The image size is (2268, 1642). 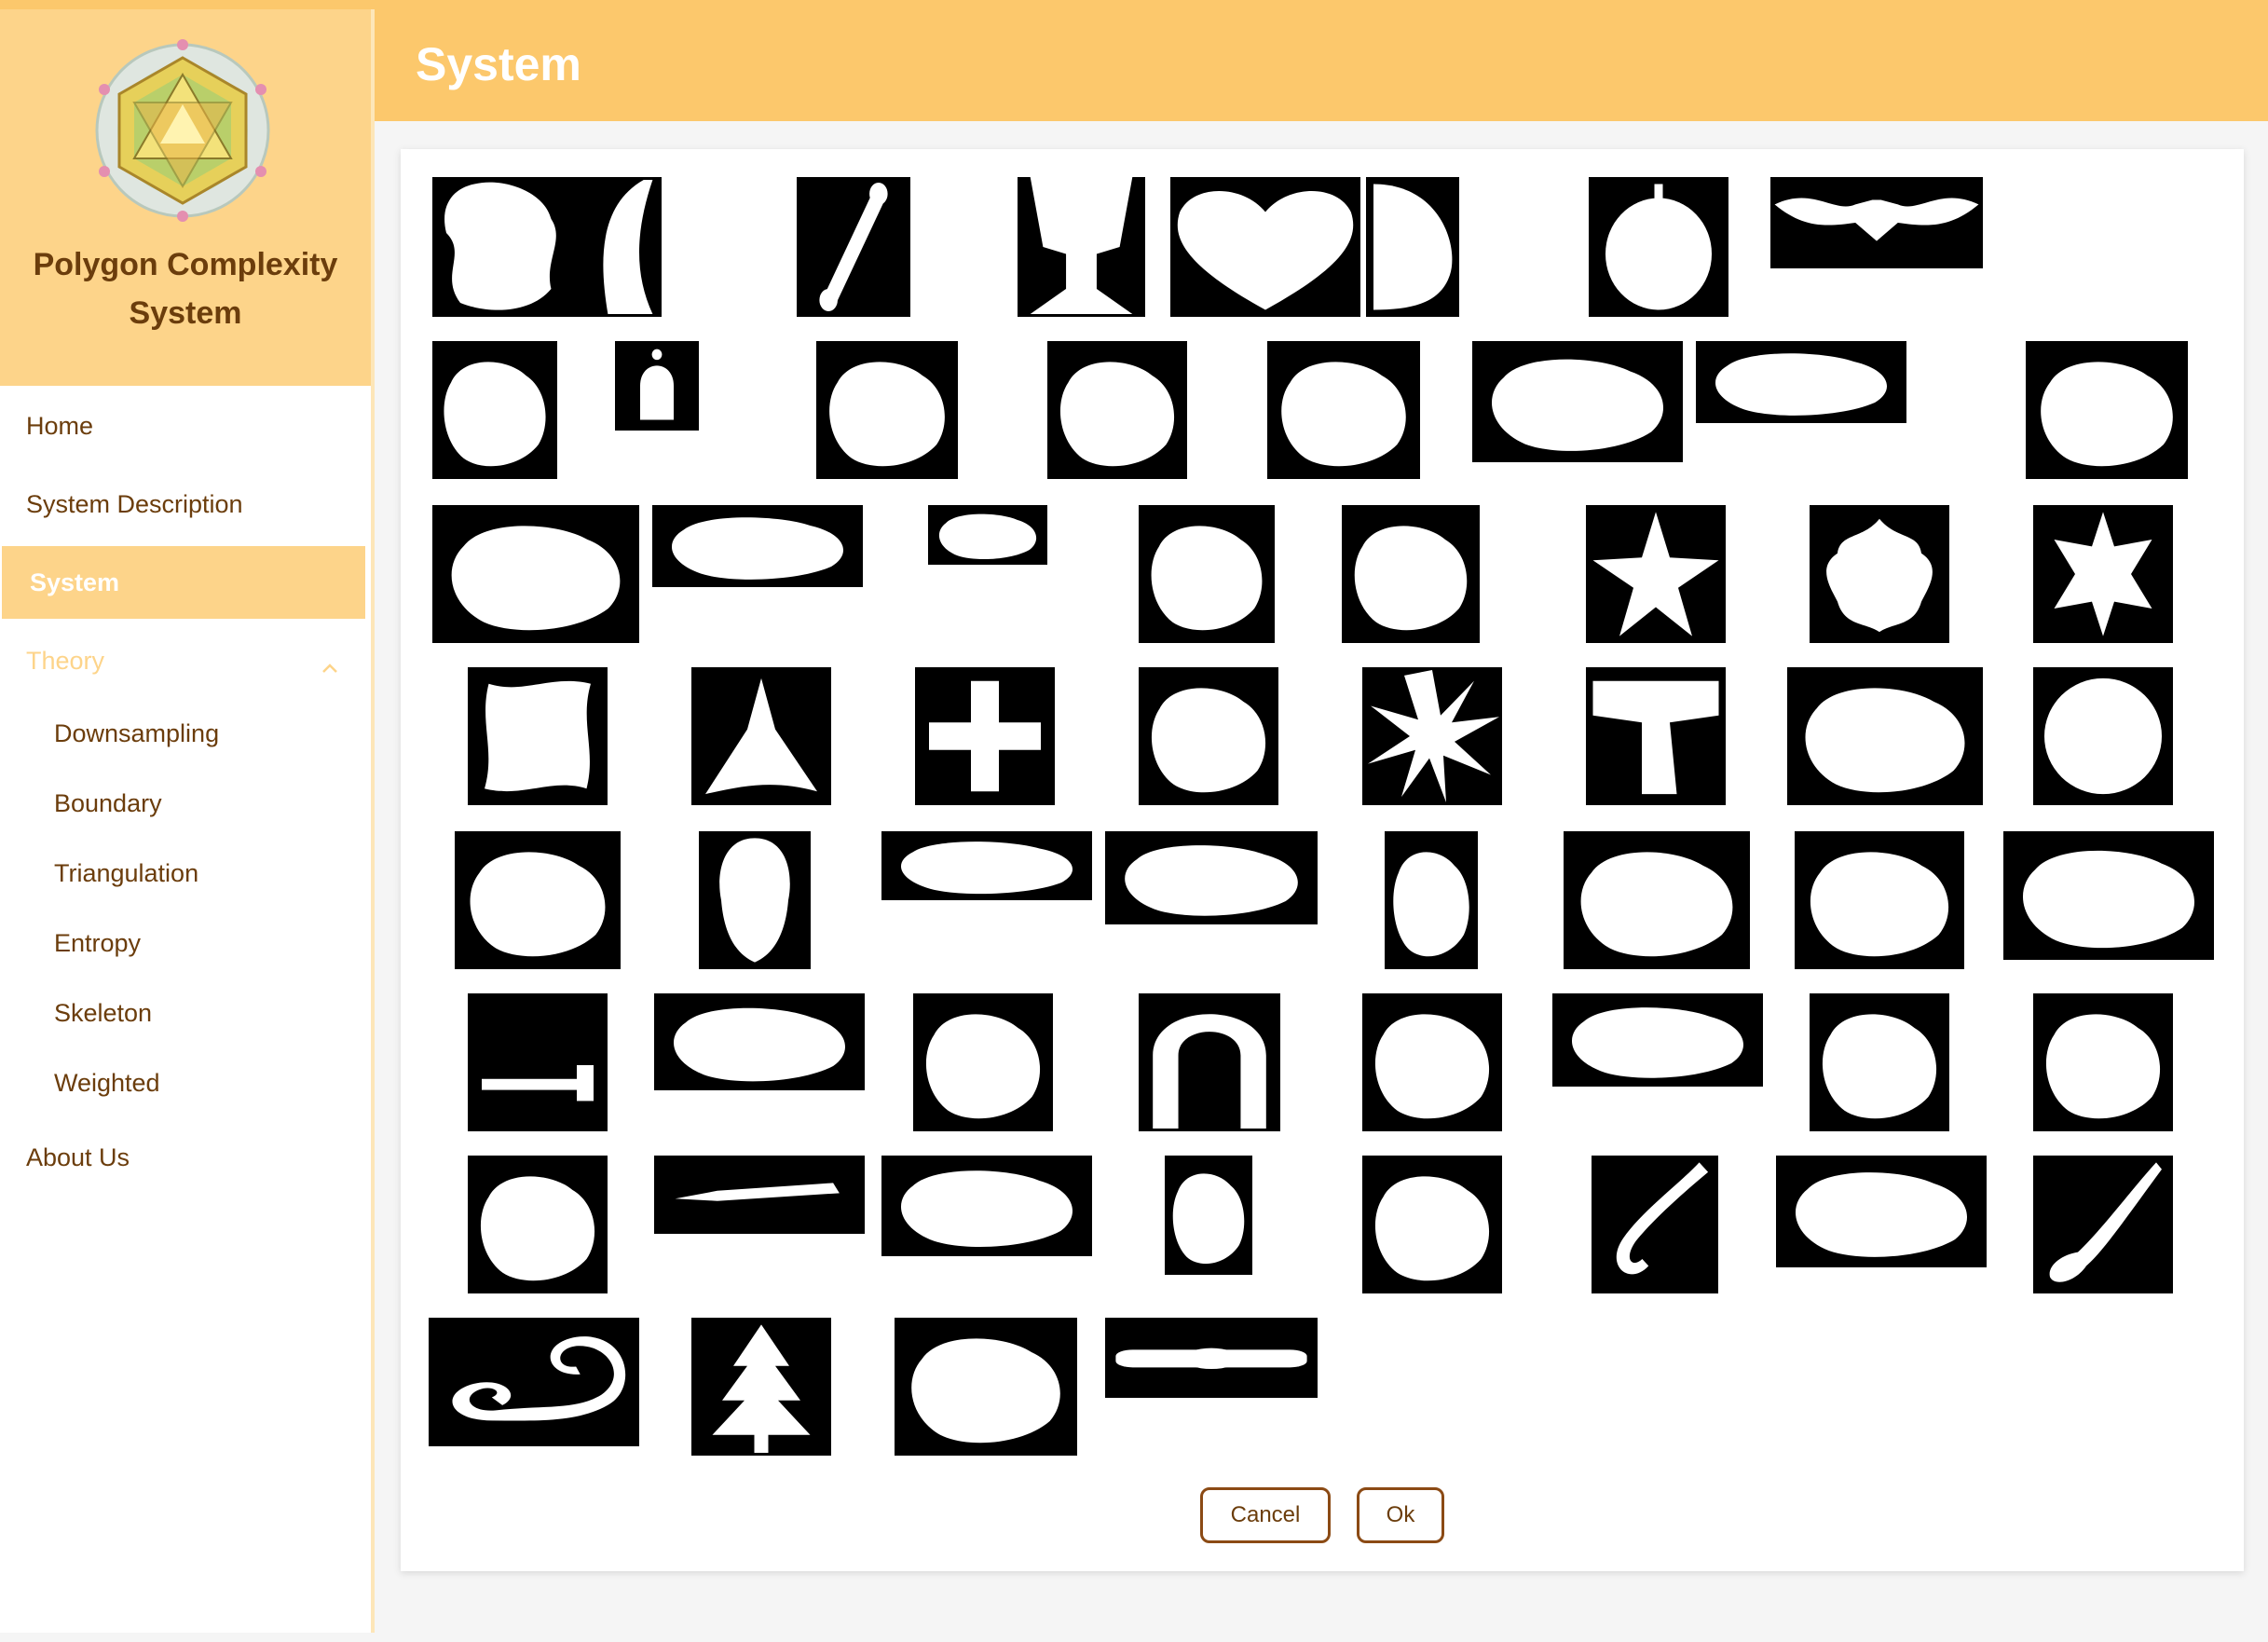 What do you see at coordinates (761, 736) in the screenshot?
I see `shape-thumbnail-triangle-blob` at bounding box center [761, 736].